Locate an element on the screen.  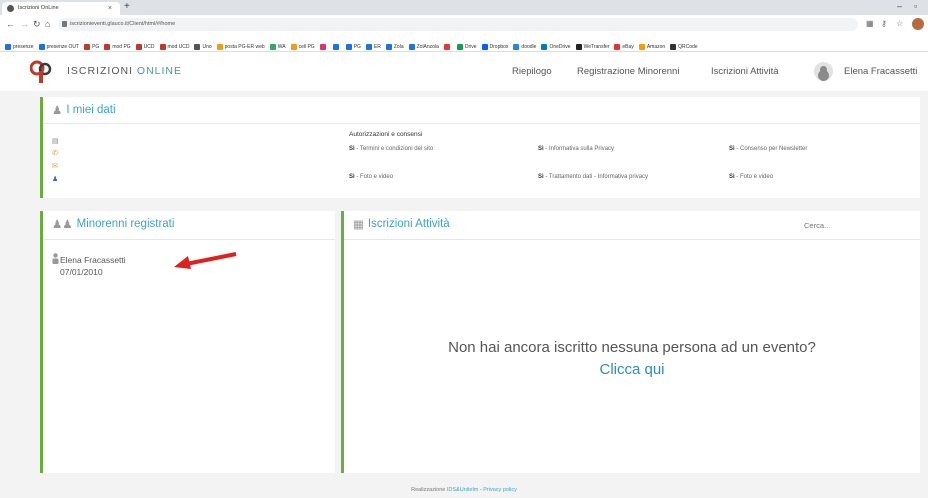
nav-iscrizioni-attivita: Iscrizioni Attività is located at coordinates (745, 71).